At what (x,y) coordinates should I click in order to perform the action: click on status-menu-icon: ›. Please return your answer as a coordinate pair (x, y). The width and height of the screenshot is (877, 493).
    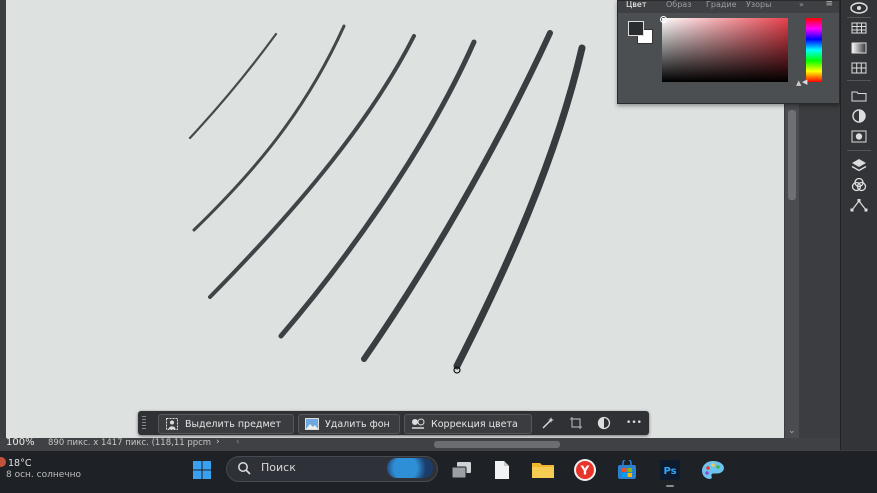
    Looking at the image, I should click on (218, 442).